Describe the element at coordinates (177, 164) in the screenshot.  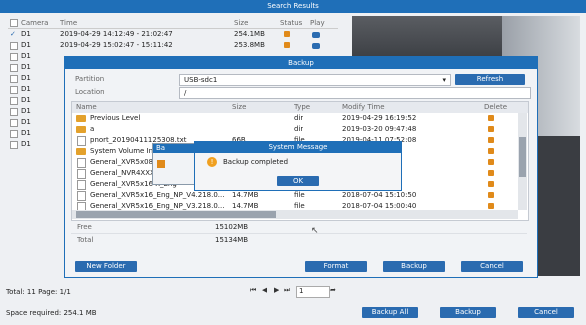
I see `backup-progress-dialog: Ba` at that location.